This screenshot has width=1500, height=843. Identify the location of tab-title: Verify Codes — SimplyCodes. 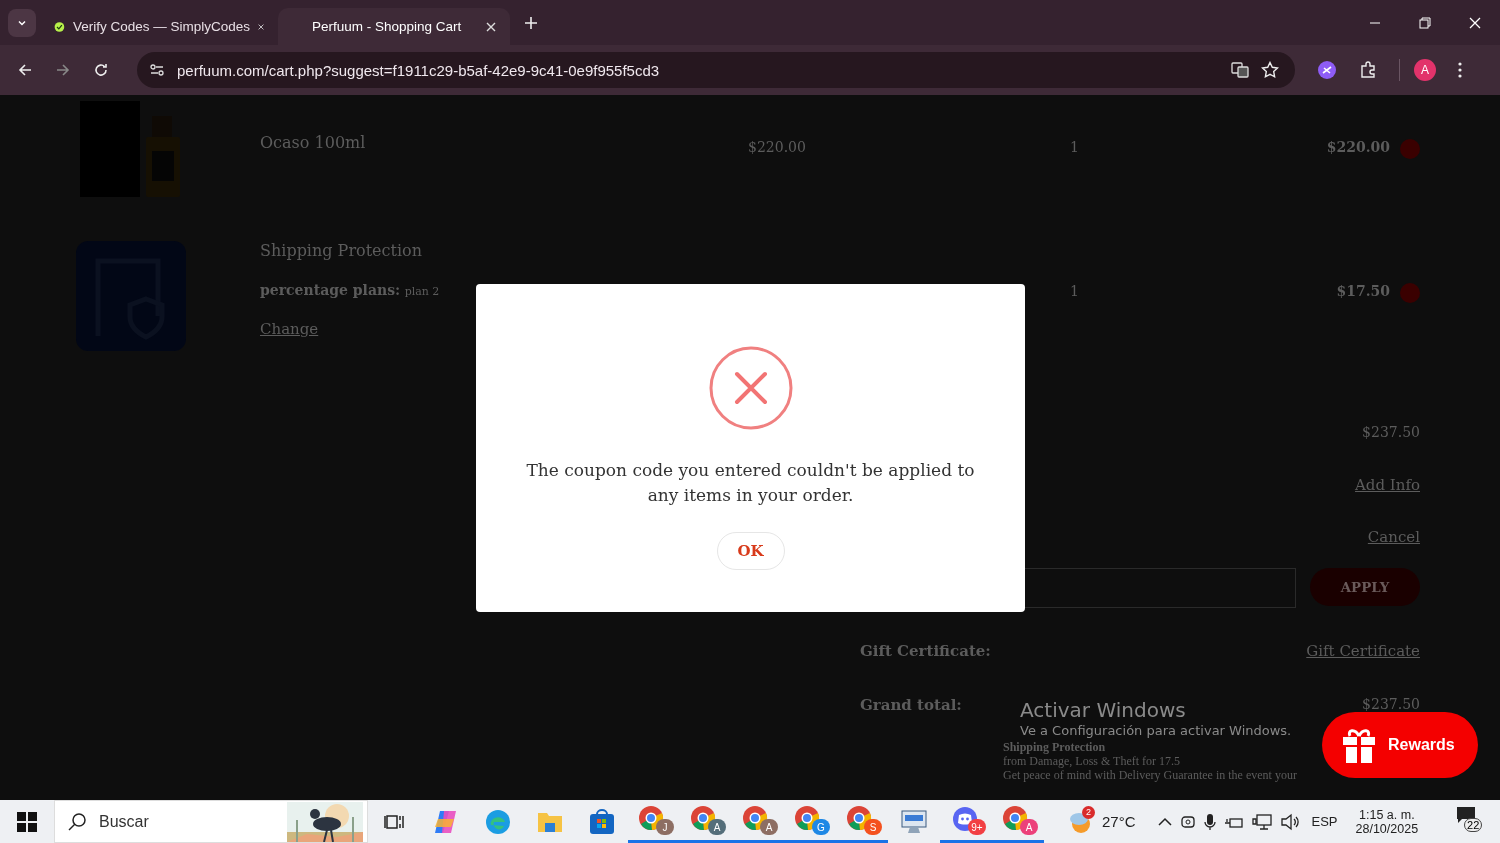
(161, 26).